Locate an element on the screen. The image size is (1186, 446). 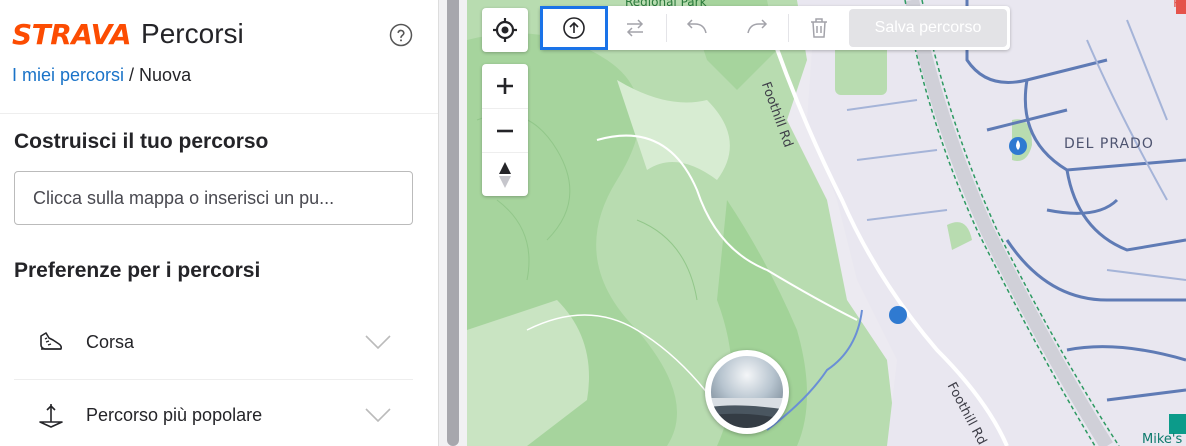
clear-route-button is located at coordinates (819, 28).